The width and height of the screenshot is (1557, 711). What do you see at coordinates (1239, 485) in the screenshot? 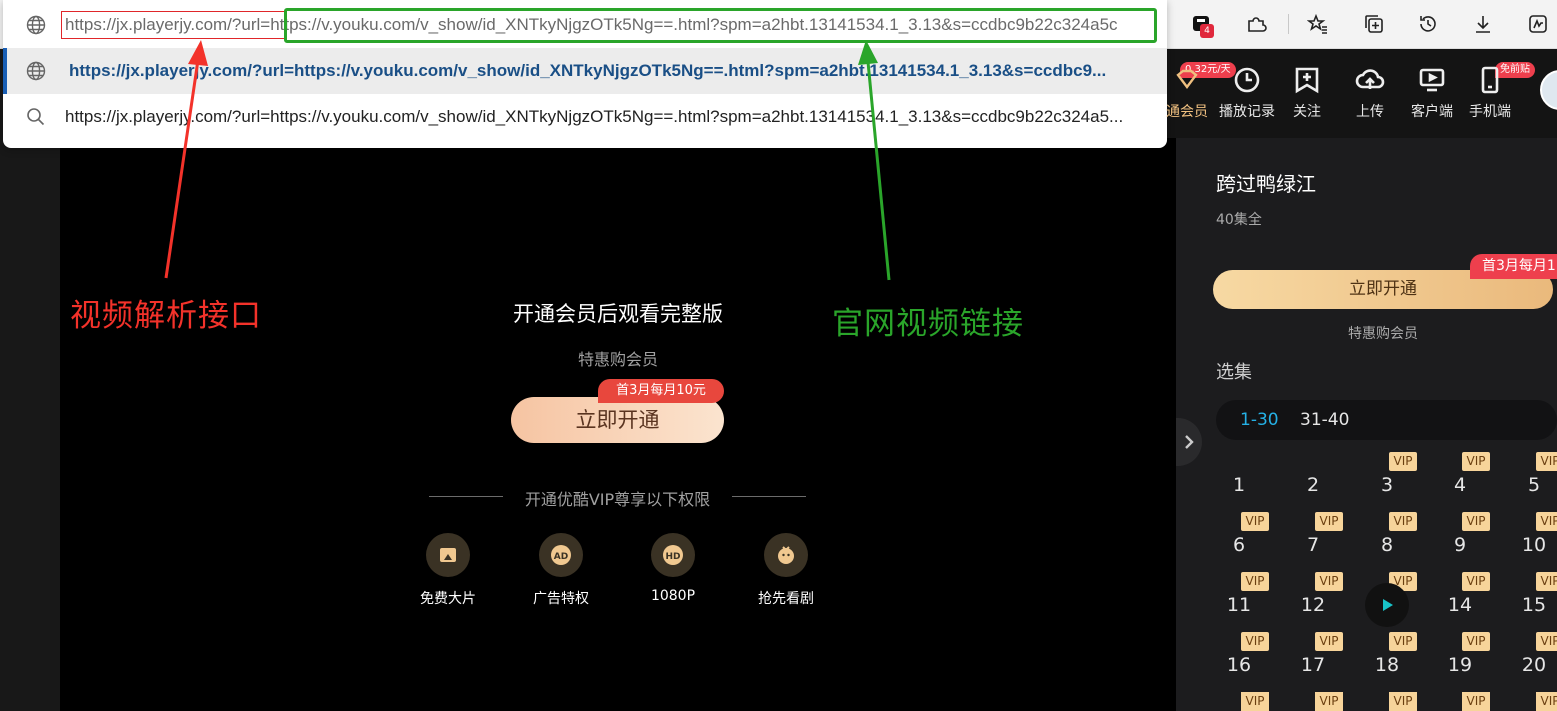
I see `episode-number: 1` at bounding box center [1239, 485].